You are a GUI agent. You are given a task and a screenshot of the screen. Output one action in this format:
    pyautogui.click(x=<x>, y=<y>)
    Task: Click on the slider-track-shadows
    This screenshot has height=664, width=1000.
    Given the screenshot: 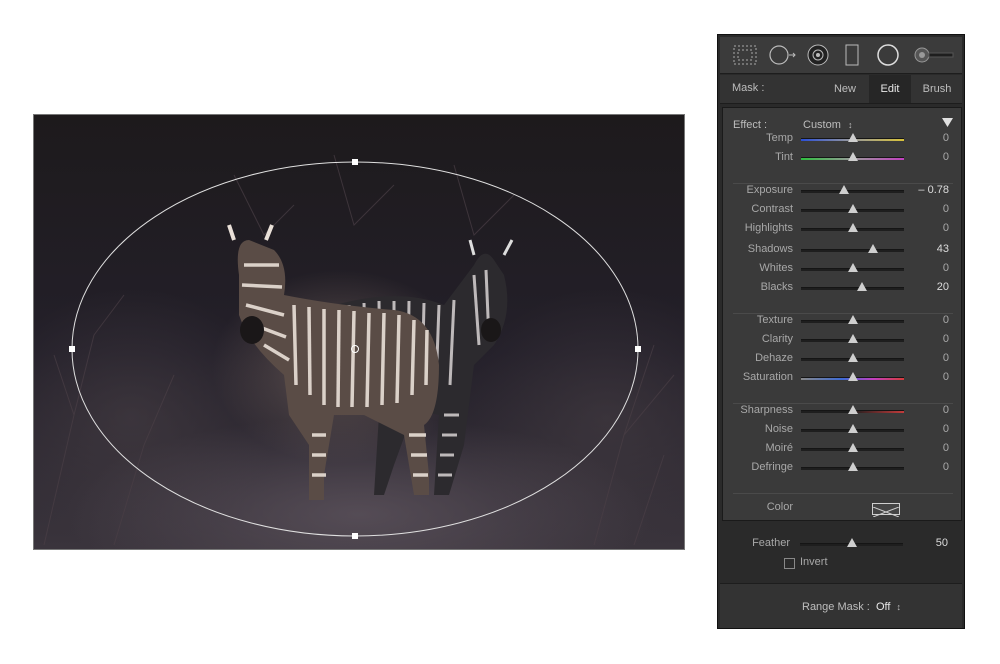 What is the action you would take?
    pyautogui.click(x=852, y=250)
    